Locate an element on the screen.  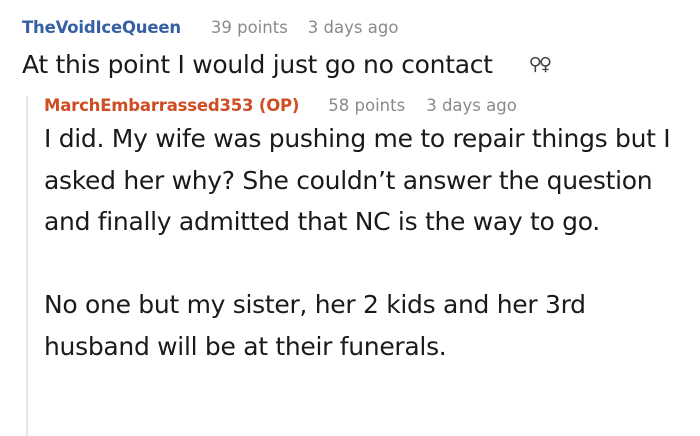
comment-points: 39 points is located at coordinates (249, 27).